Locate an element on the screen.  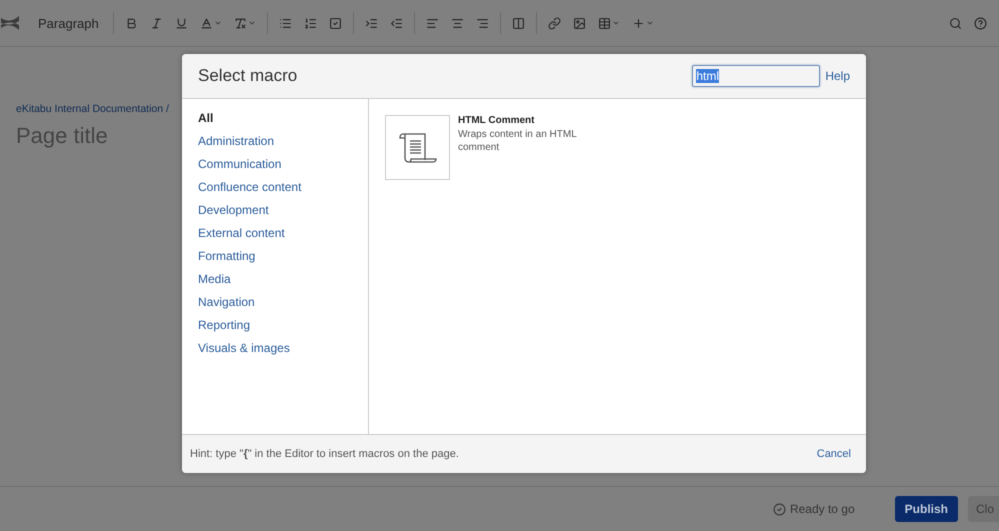
breadcrumb-link: eKitabu Internal Documentation / is located at coordinates (92, 109).